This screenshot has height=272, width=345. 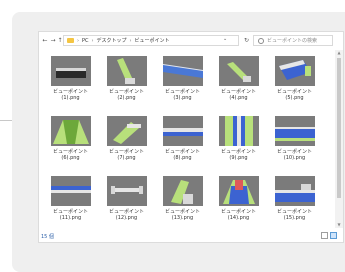 I want to click on item-count: 15 個, so click(x=47, y=237).